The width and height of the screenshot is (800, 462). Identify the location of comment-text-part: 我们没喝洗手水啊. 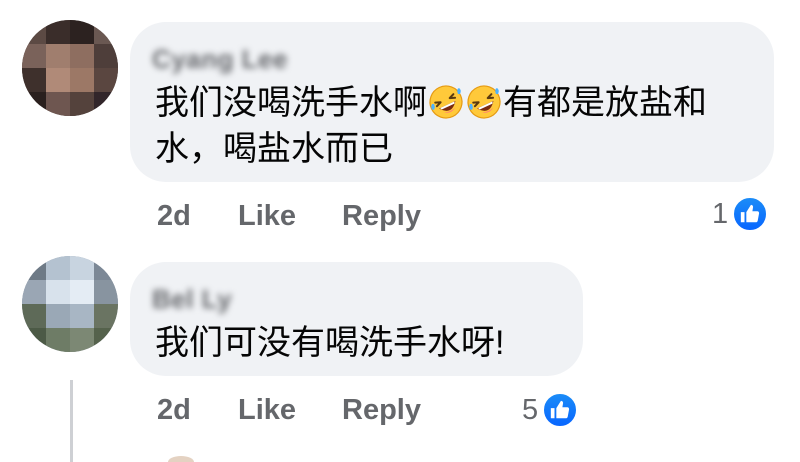
(291, 103).